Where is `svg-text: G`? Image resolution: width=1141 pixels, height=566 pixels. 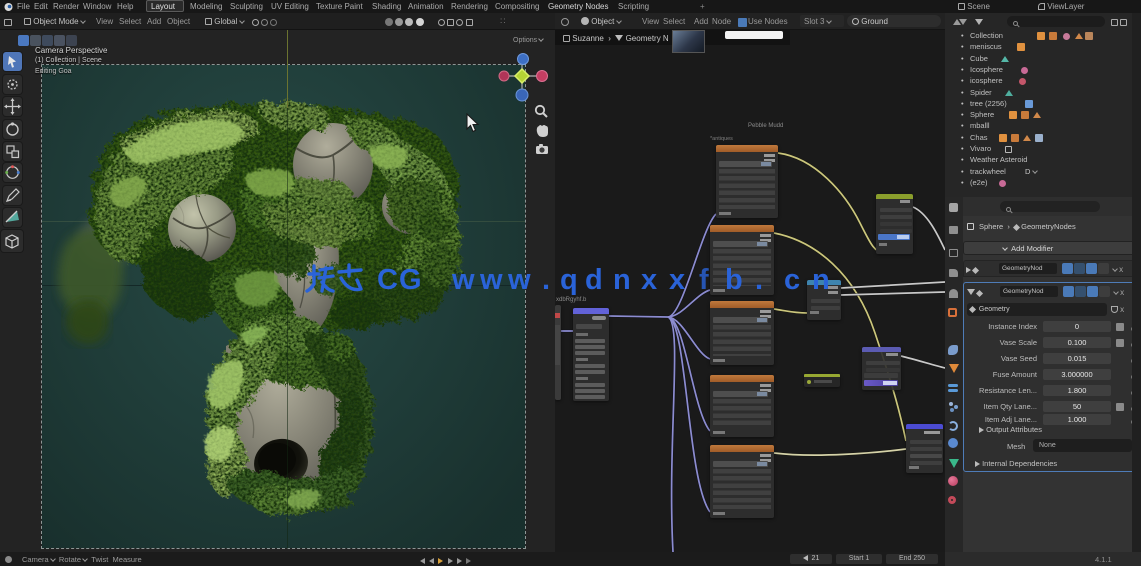 svg-text: G is located at coordinates (410, 280).